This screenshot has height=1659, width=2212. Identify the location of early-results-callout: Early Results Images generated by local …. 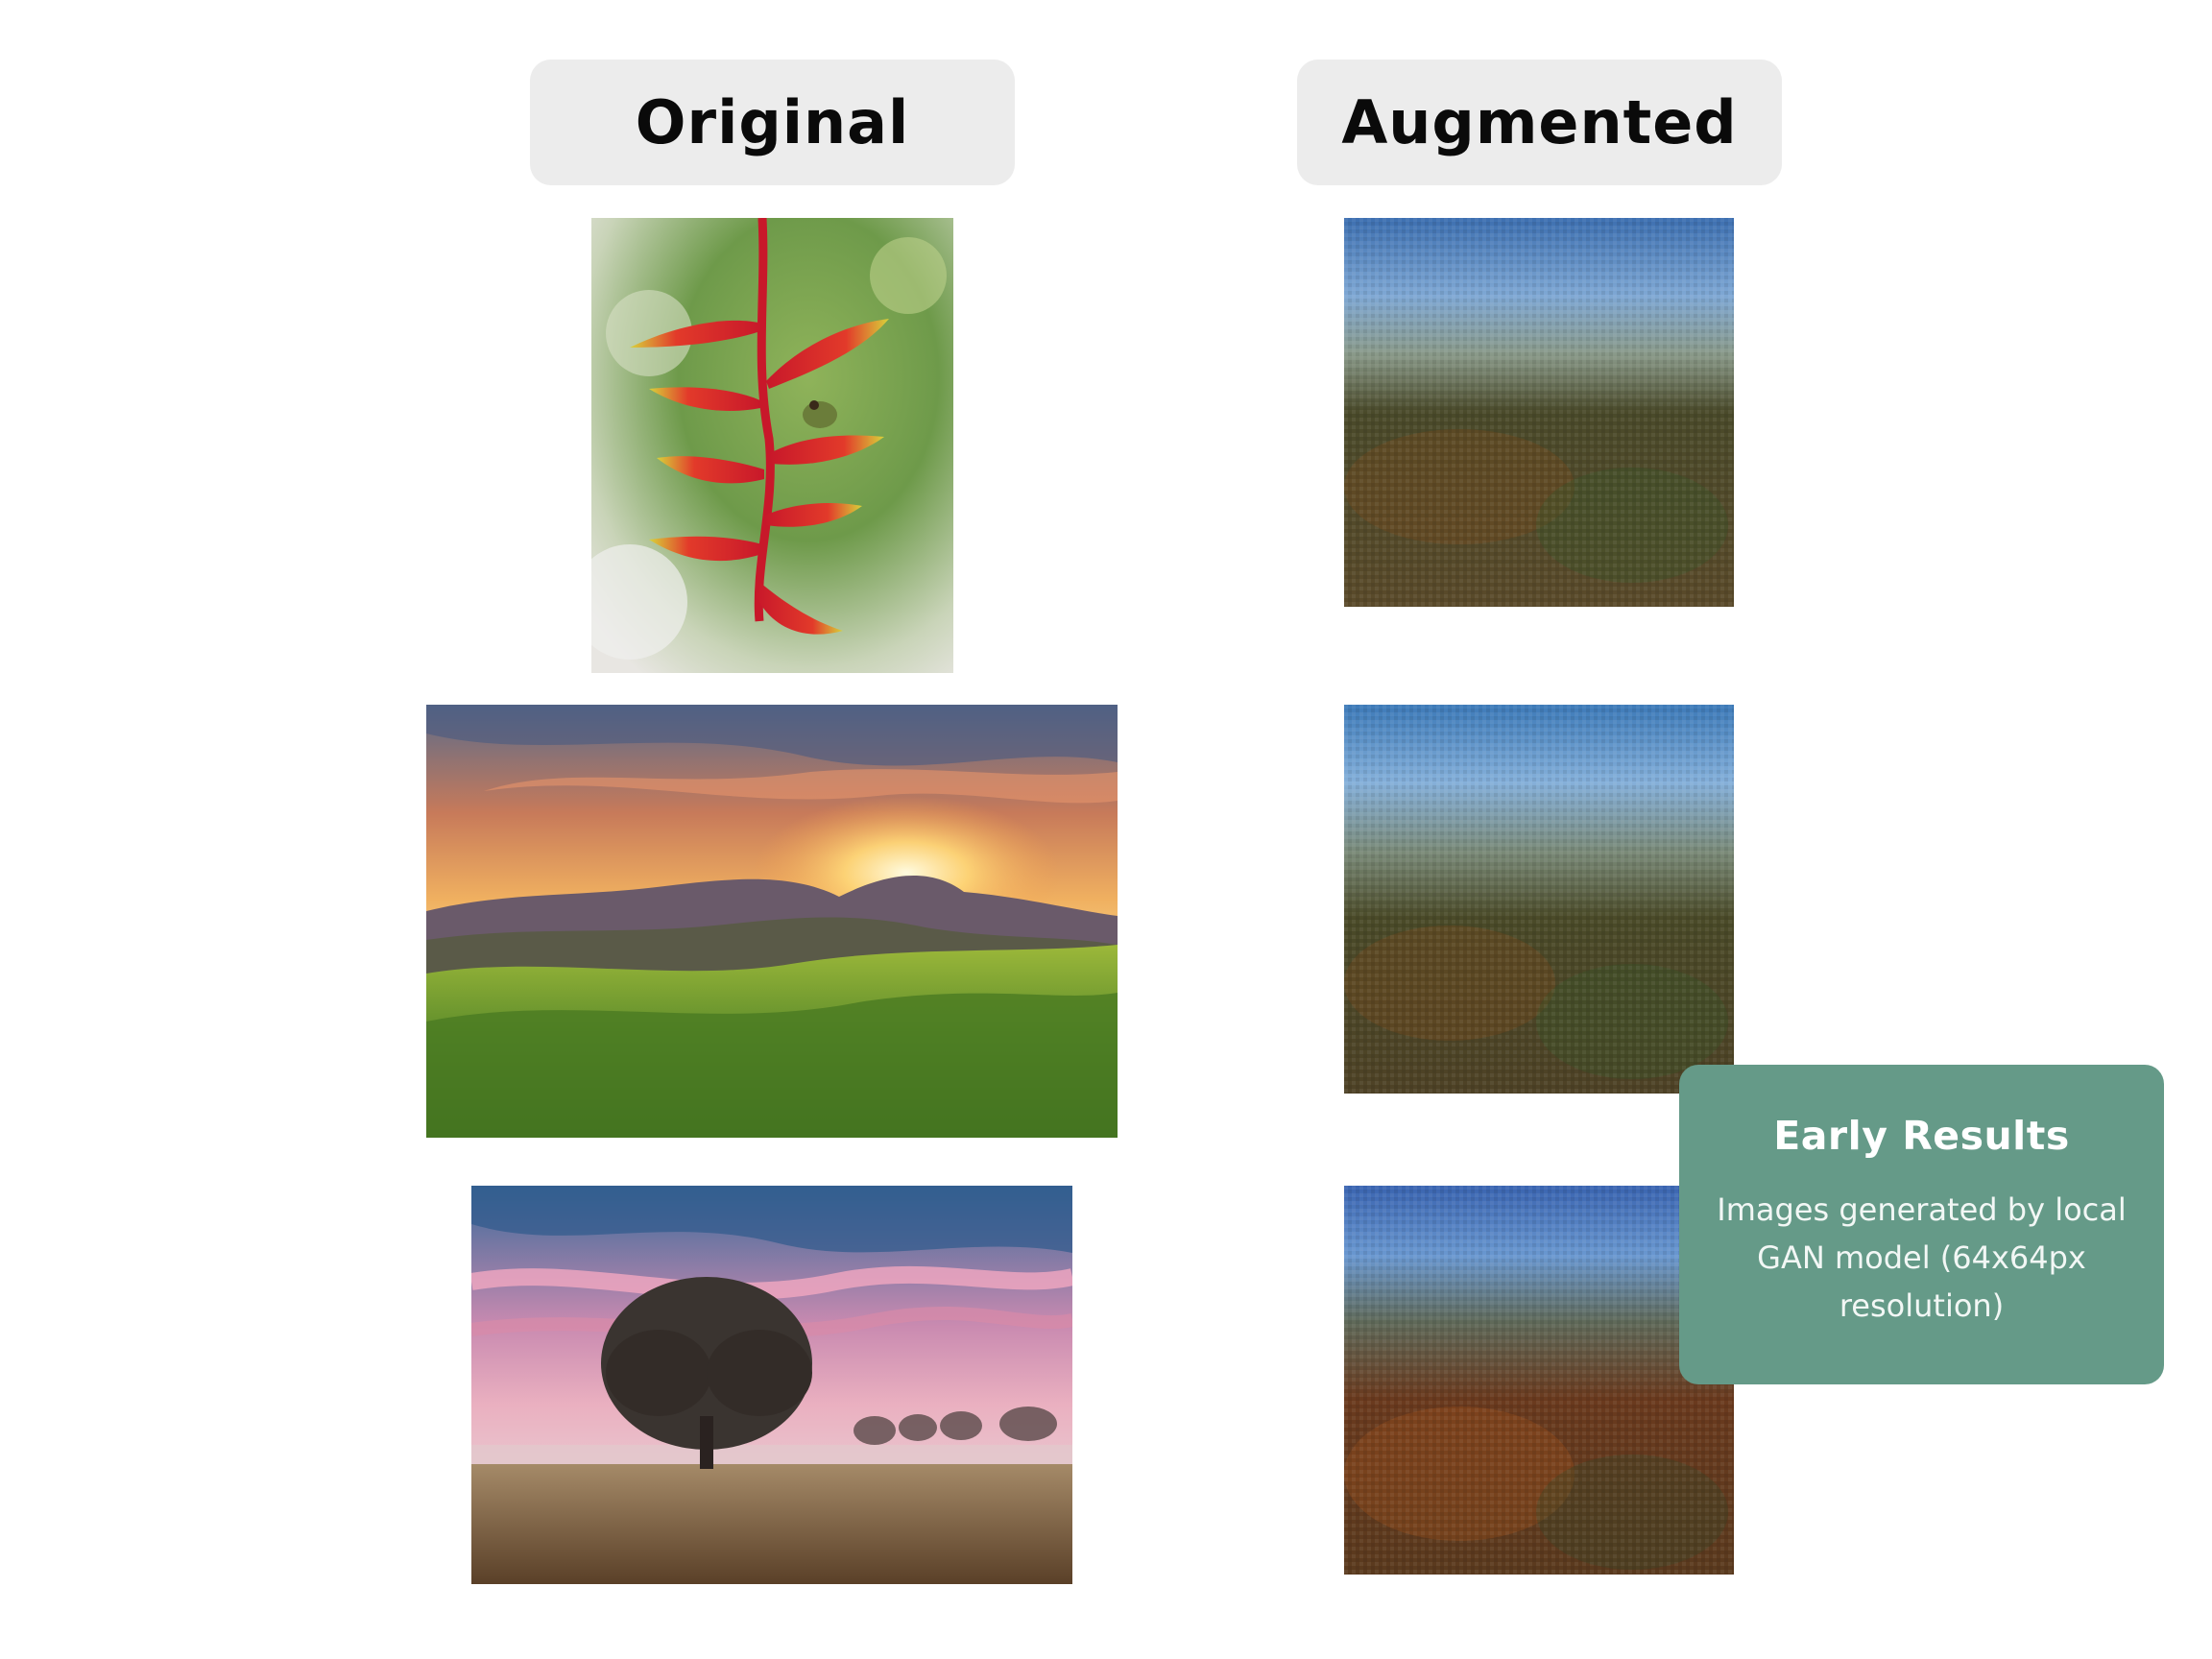
(1921, 1224).